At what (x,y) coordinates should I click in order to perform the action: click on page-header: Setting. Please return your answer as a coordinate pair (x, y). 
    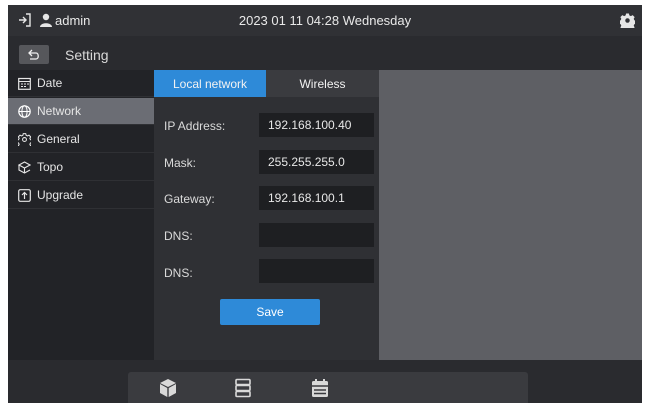
    Looking at the image, I should click on (325, 53).